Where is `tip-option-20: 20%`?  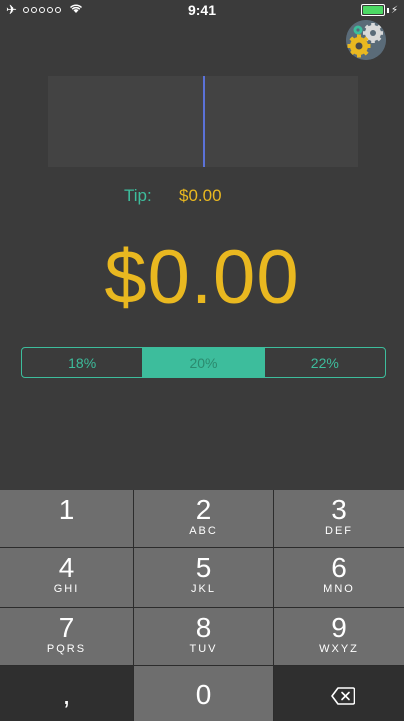
tip-option-20: 20% is located at coordinates (204, 362).